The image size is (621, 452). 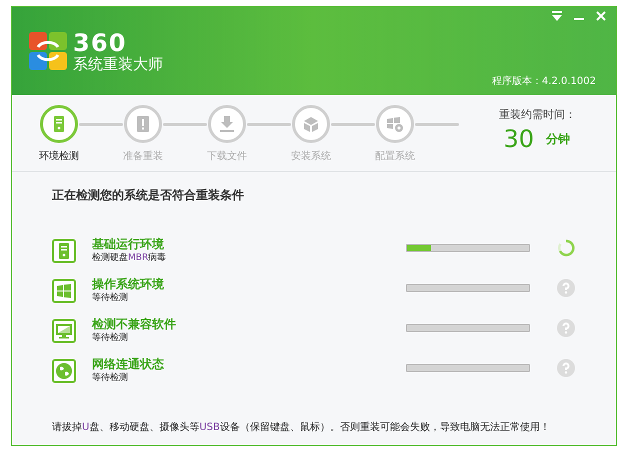 What do you see at coordinates (134, 324) in the screenshot?
I see `check-title: 检测不兼容软件` at bounding box center [134, 324].